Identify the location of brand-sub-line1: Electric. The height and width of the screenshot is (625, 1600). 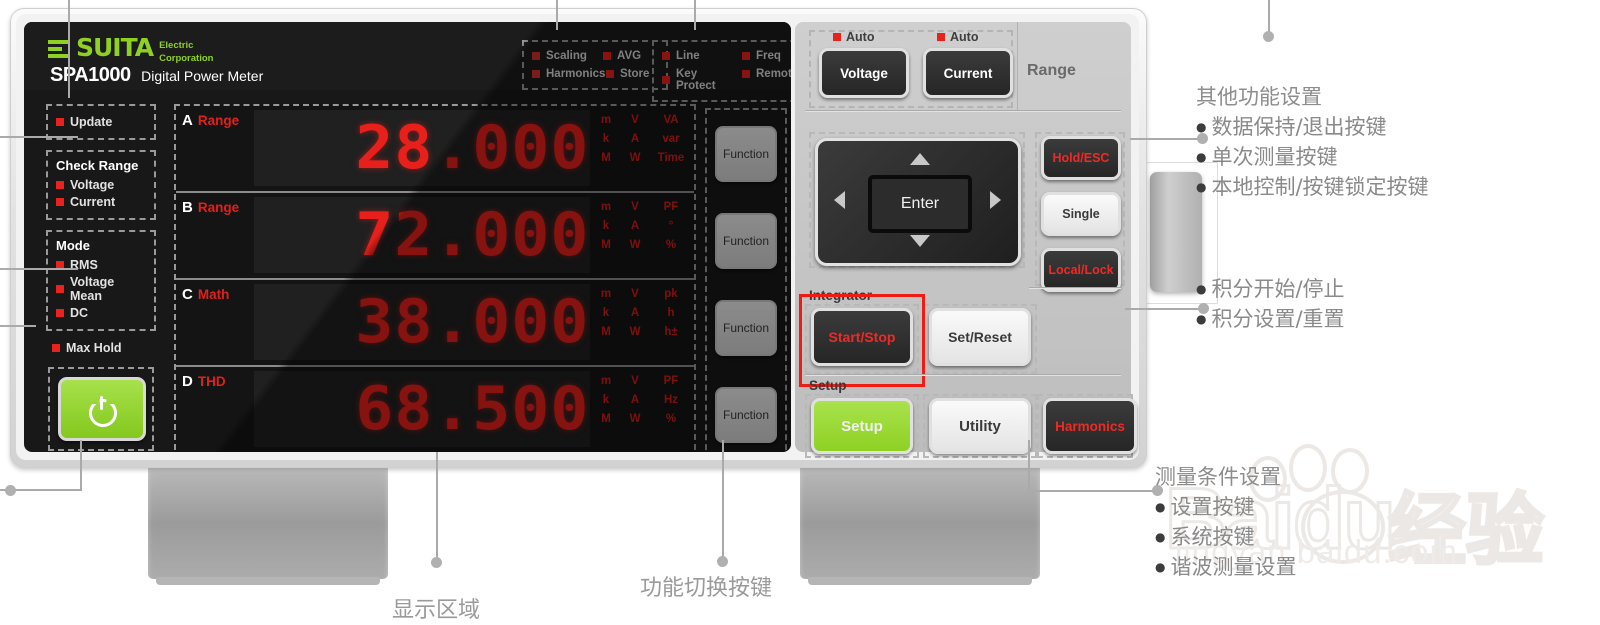
(176, 45).